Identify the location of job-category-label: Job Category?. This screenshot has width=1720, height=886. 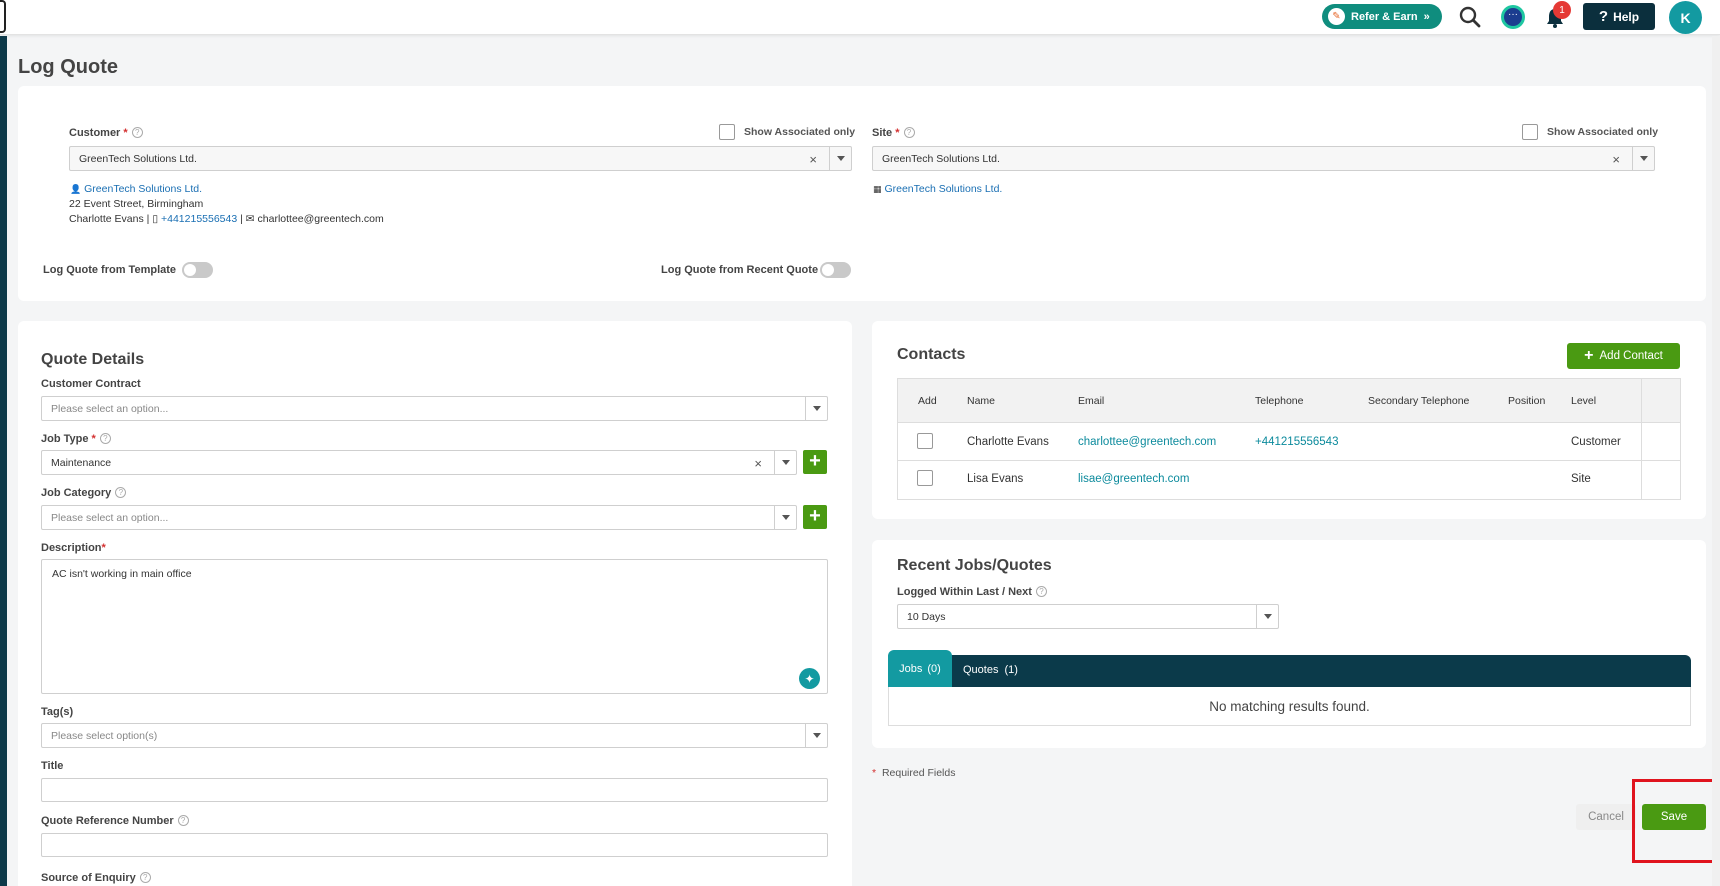
(84, 493).